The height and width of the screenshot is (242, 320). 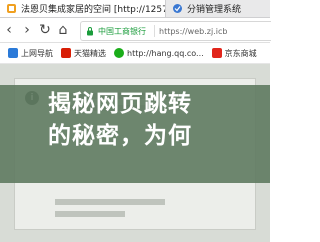 I want to click on back-button: ‹, so click(x=9, y=30).